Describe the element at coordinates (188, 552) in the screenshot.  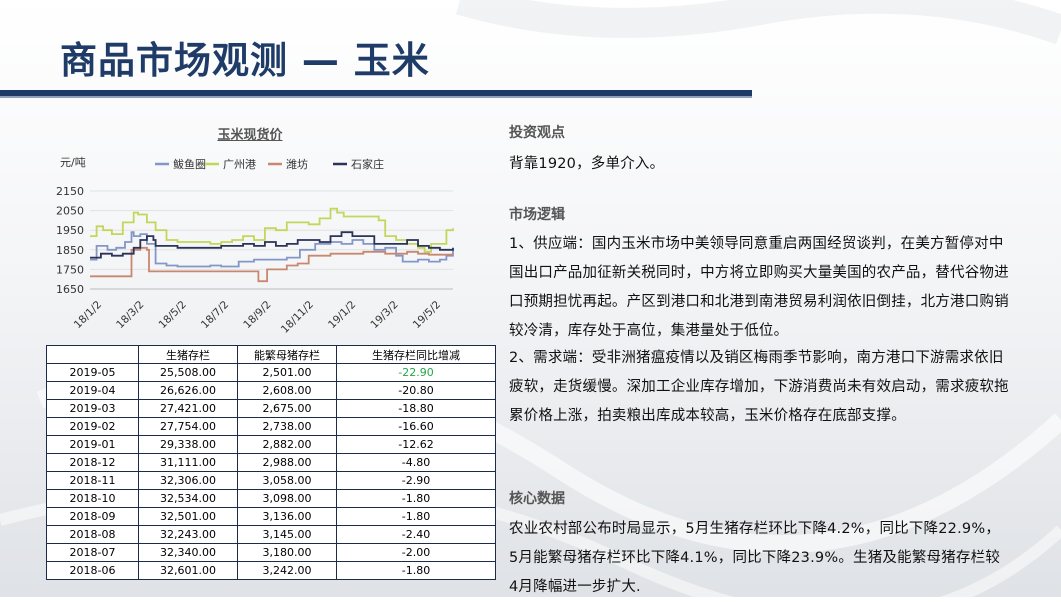
I see `table-cell: 32,340.00` at that location.